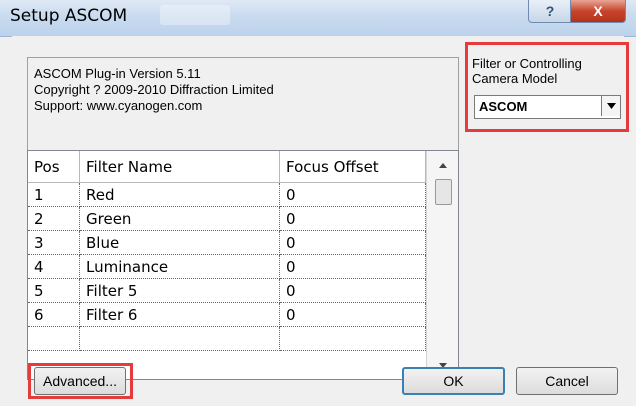 This screenshot has width=636, height=406. What do you see at coordinates (69, 16) in the screenshot?
I see `window-title: Setup ASCOM` at bounding box center [69, 16].